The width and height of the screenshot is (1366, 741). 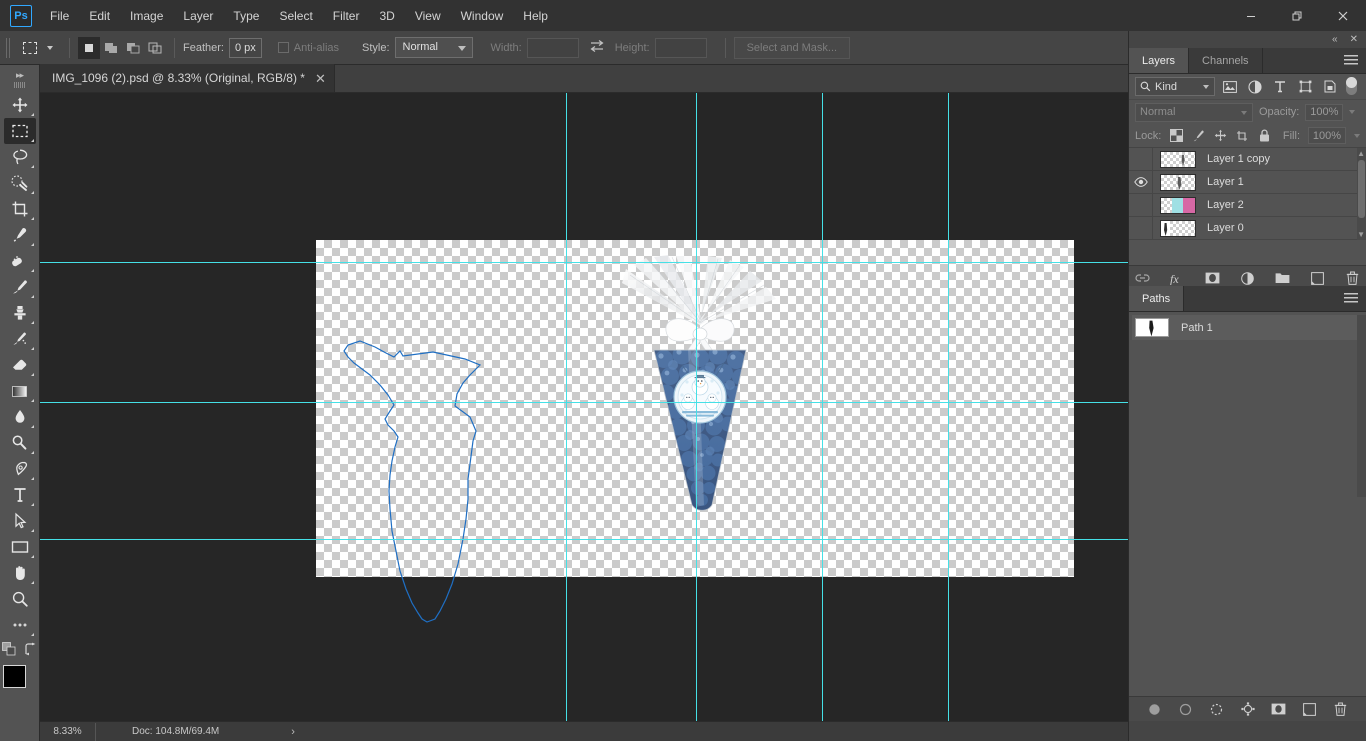 I want to click on filter-kind-select: Kind, so click(x=1175, y=86).